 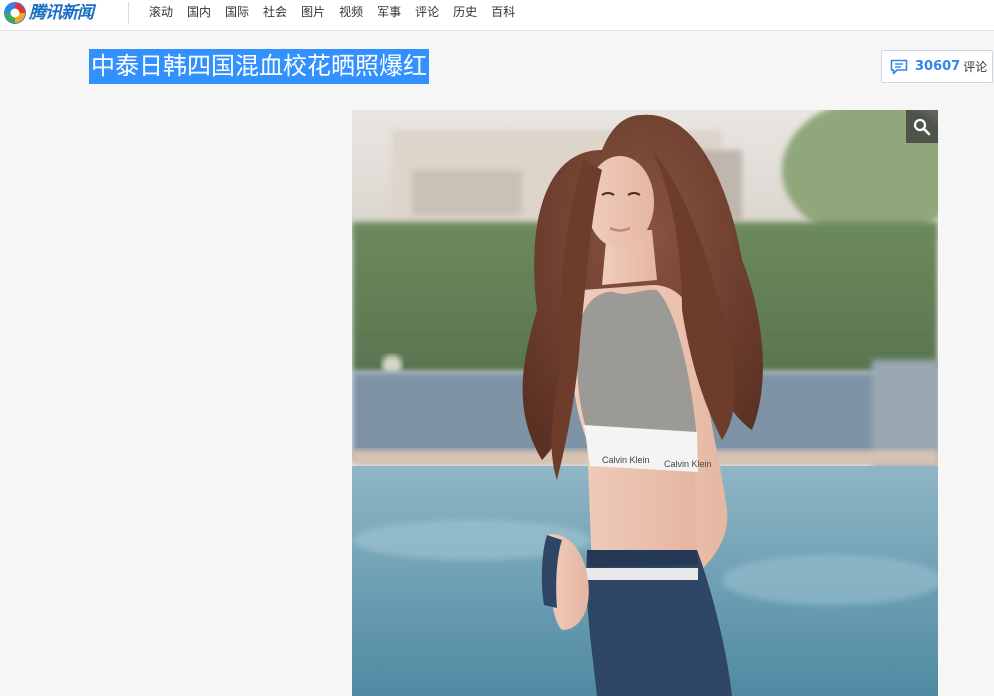 What do you see at coordinates (626, 460) in the screenshot?
I see `bra-band-text: Calvin Klein` at bounding box center [626, 460].